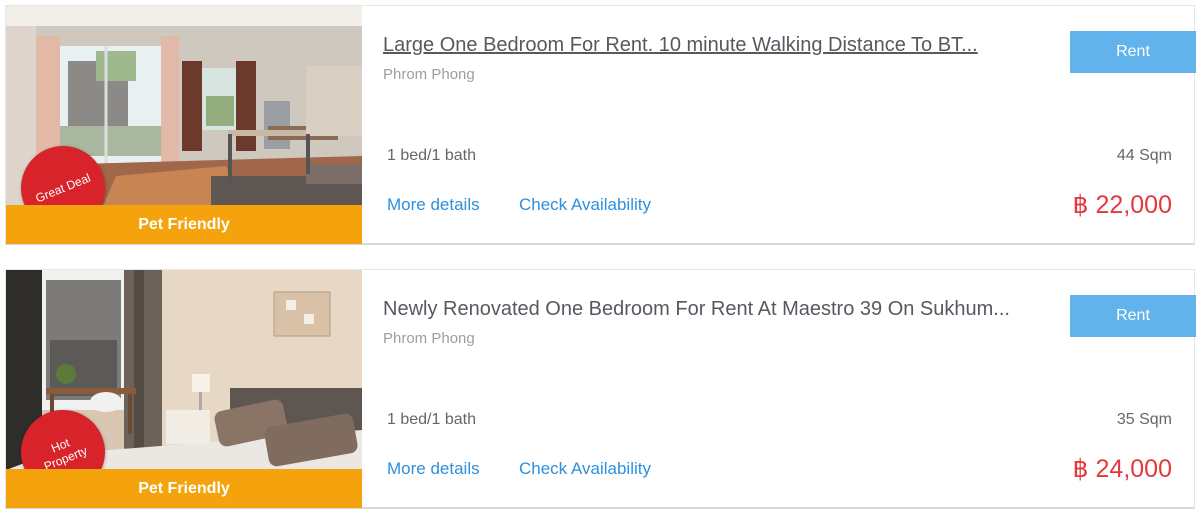 This screenshot has width=1200, height=515. I want to click on listing-photo: Great Deal Pet Friendly, so click(184, 125).